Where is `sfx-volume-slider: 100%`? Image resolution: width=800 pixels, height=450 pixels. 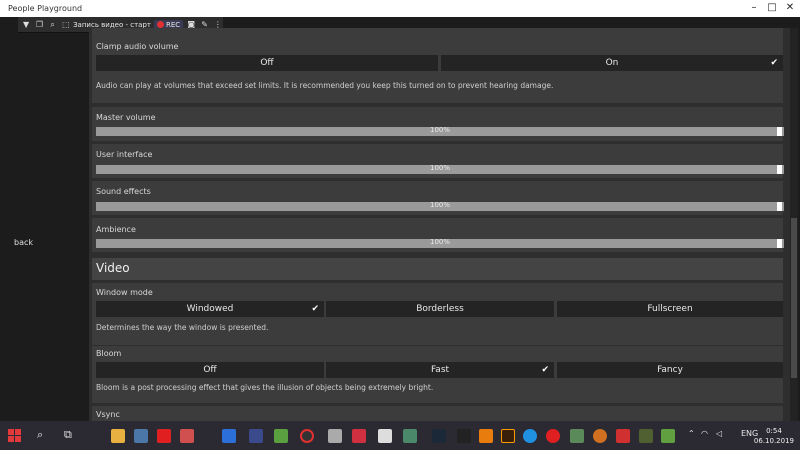 sfx-volume-slider: 100% is located at coordinates (440, 206).